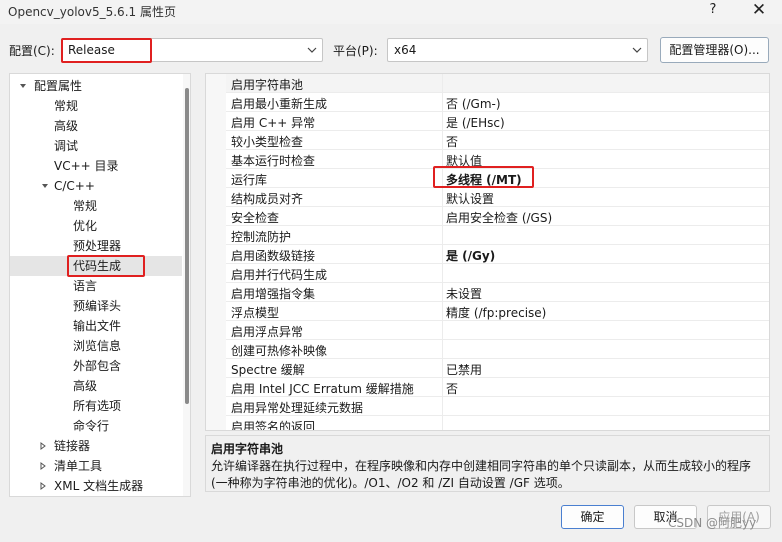 The height and width of the screenshot is (542, 782). I want to click on property-value: 默认设置, so click(470, 198).